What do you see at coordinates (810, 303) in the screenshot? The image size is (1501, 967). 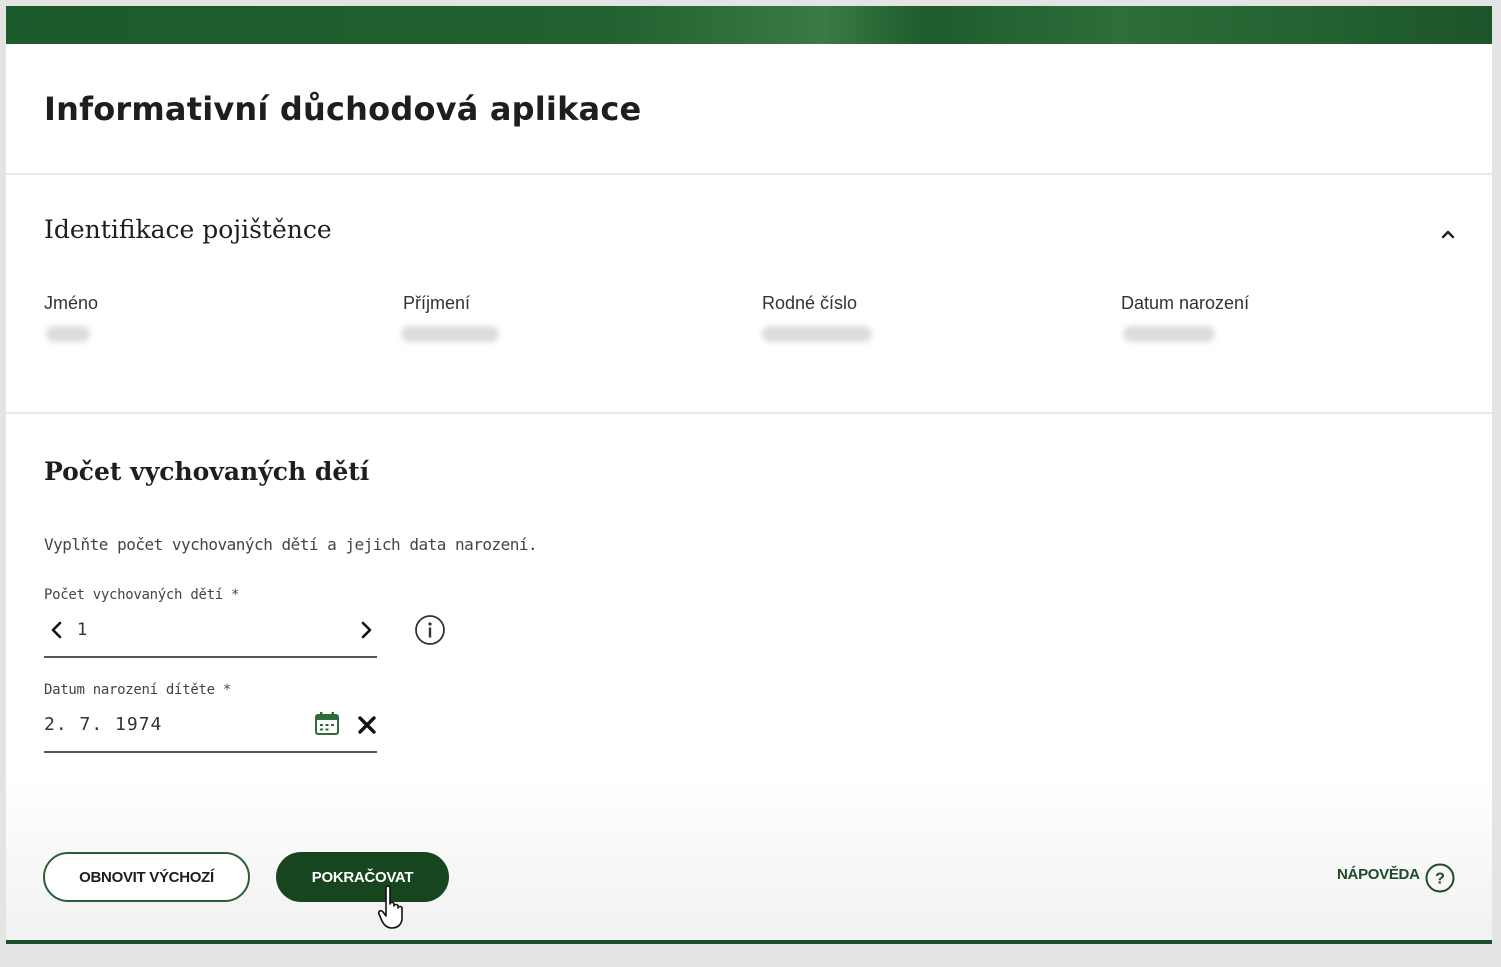 I see `field-label-birth-number: Rodné číslo` at bounding box center [810, 303].